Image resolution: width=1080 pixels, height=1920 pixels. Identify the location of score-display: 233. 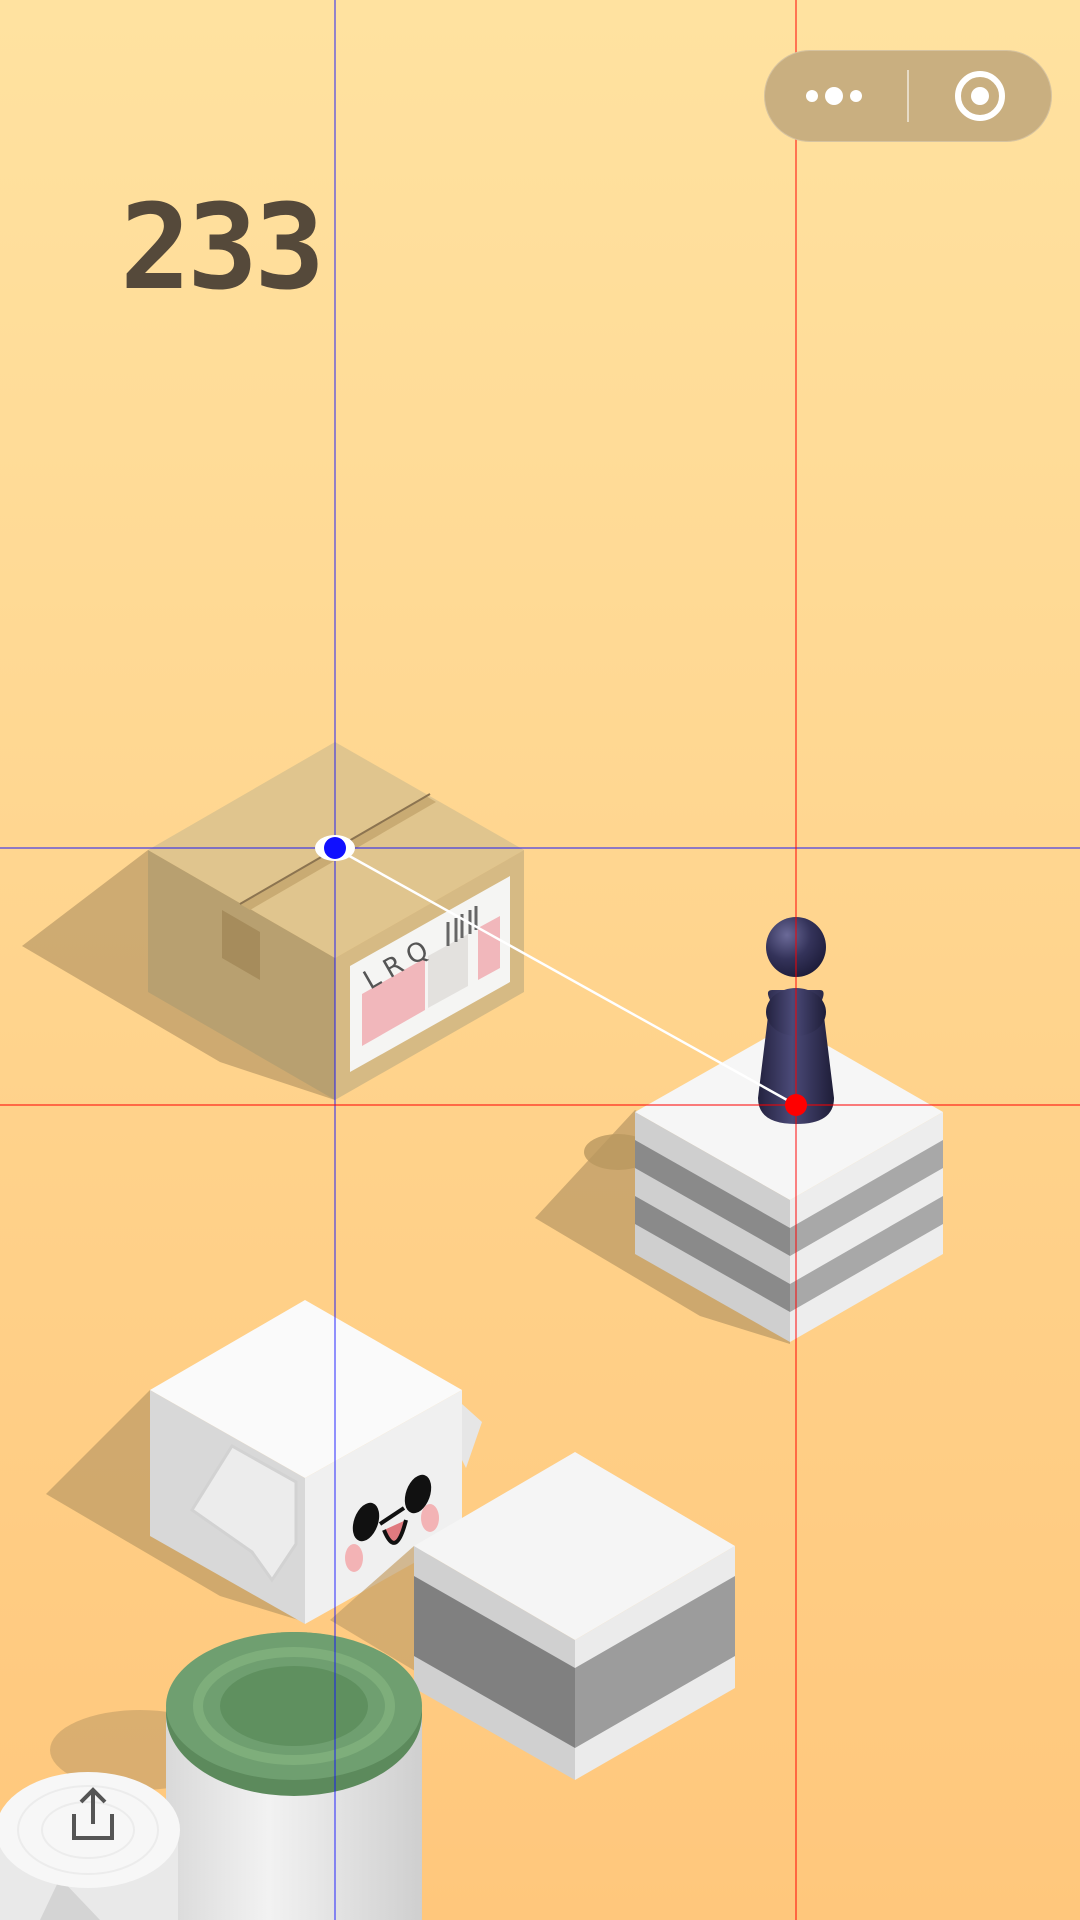
(222, 247).